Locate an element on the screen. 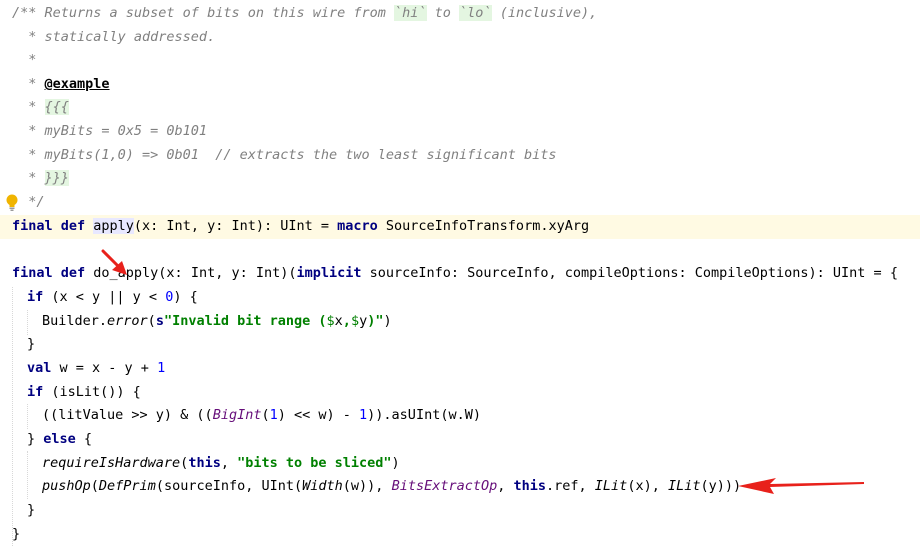 This screenshot has width=920, height=553. annotation-arrow-left is located at coordinates (801, 486).